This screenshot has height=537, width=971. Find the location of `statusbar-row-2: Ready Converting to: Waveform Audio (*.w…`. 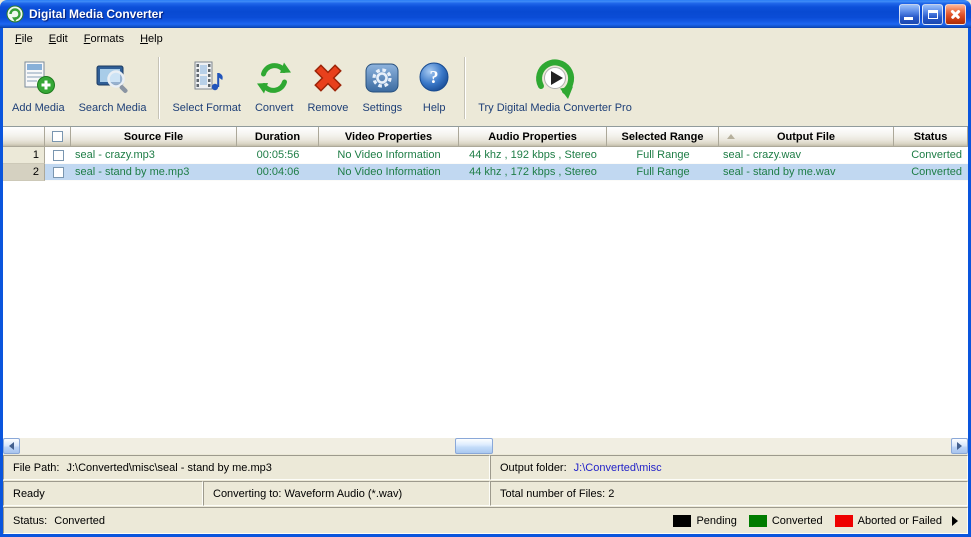

statusbar-row-2: Ready Converting to: Waveform Audio (*.w… is located at coordinates (485, 493).